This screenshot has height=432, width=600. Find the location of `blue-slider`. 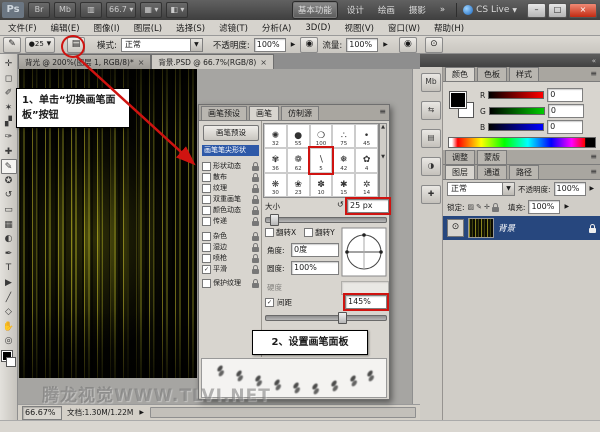

blue-slider is located at coordinates (516, 127).